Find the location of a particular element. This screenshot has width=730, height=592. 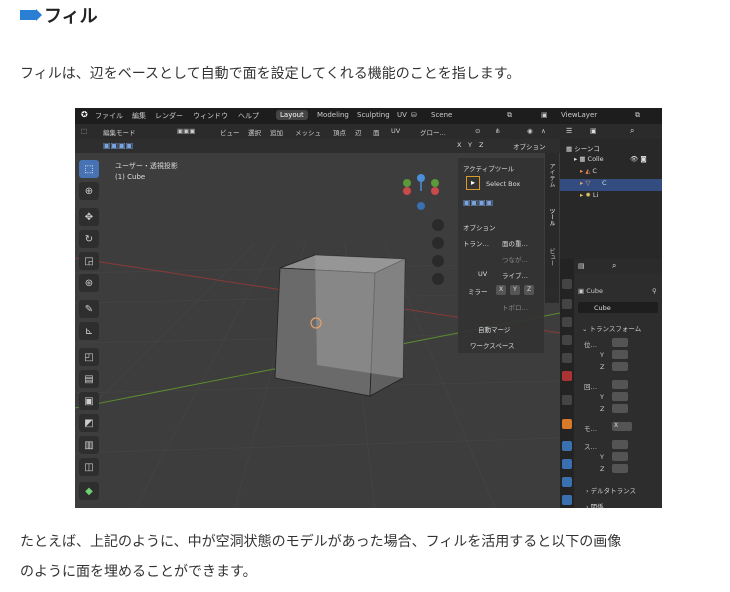

inset-tool-icon: ▣ is located at coordinates (89, 401).